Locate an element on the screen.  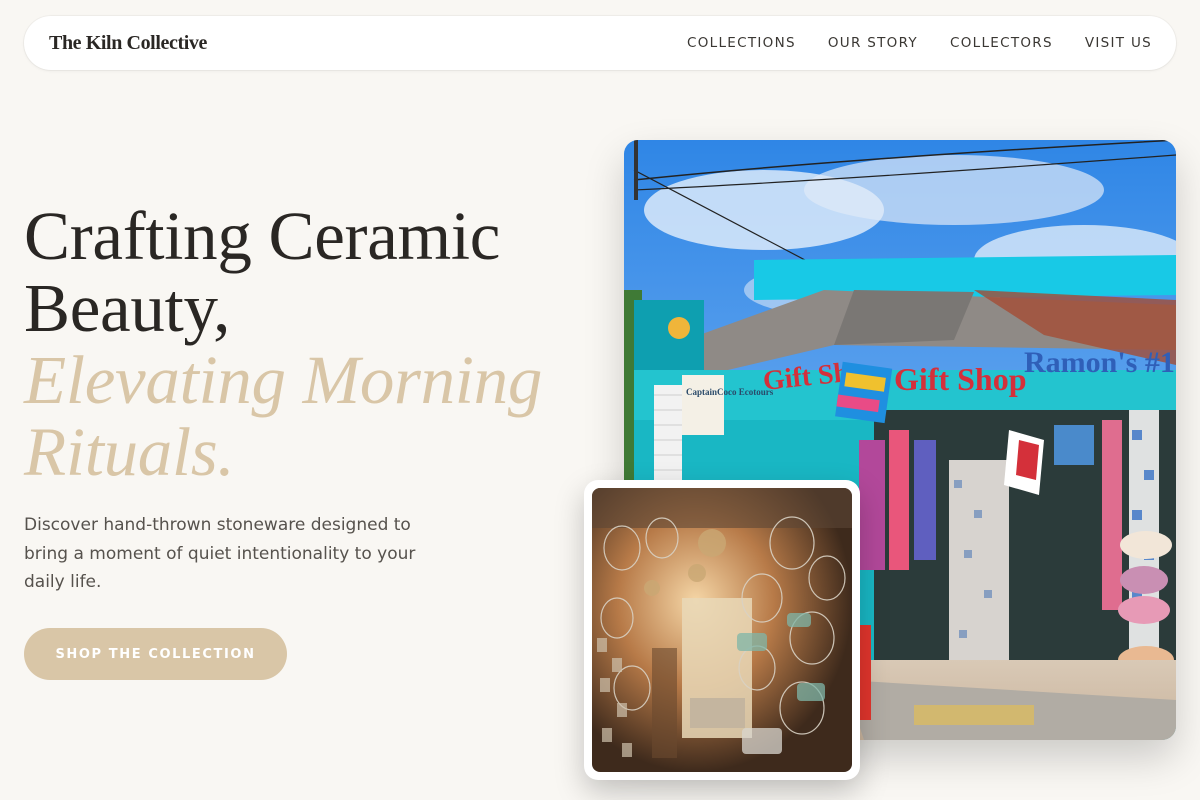
lantern-shop-illustration is located at coordinates (722, 630).